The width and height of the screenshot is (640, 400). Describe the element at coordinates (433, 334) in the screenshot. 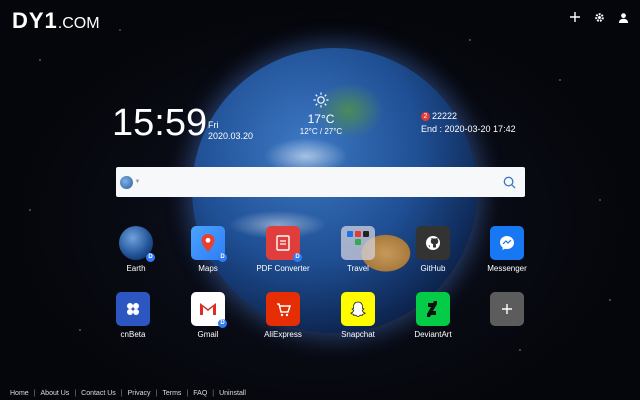

I see `app-label: DeviantArt` at that location.